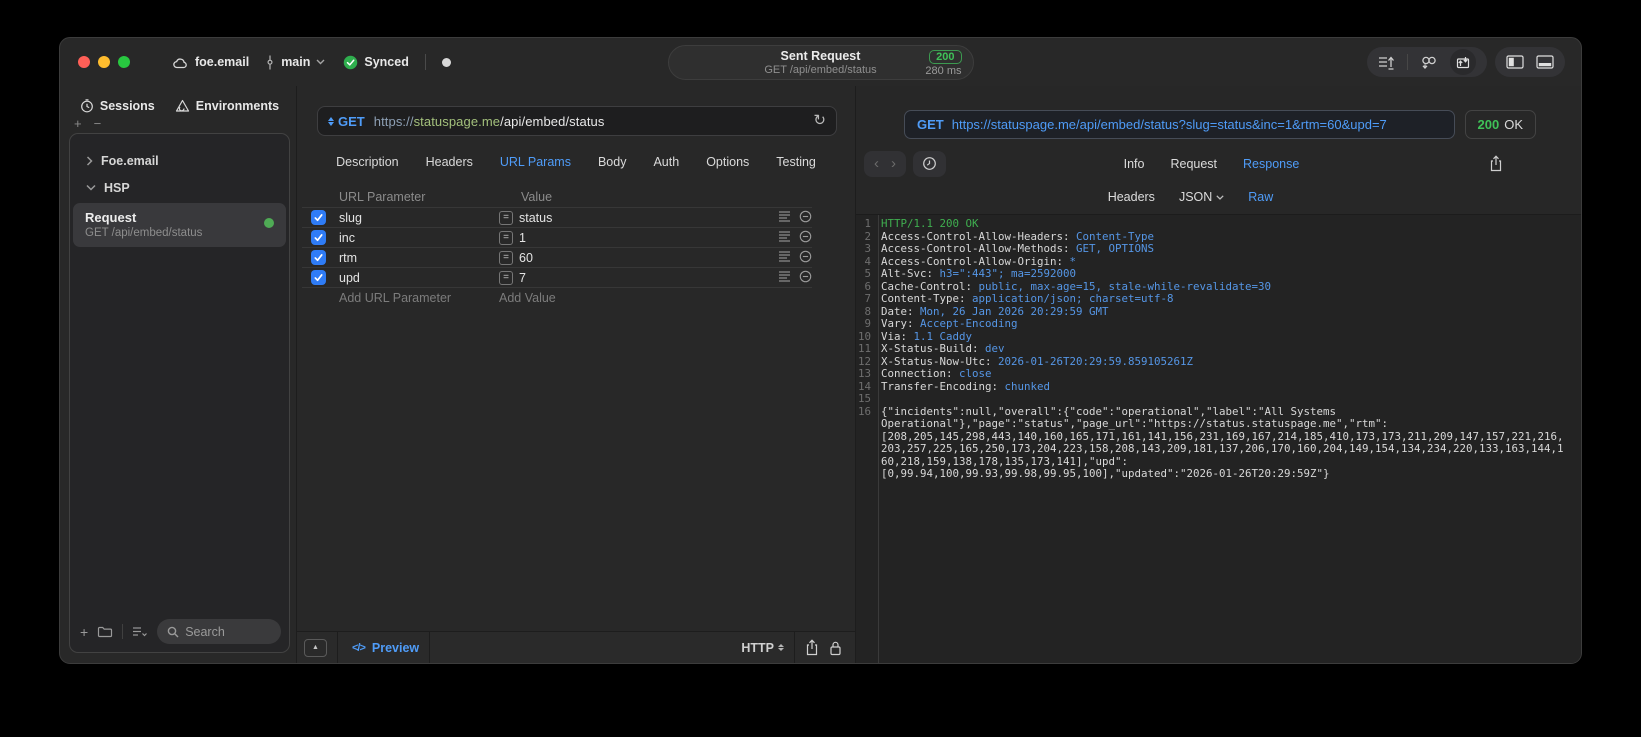 Image resolution: width=1641 pixels, height=737 pixels. Describe the element at coordinates (1515, 62) in the screenshot. I see `left-panel-toggle-icon` at that location.